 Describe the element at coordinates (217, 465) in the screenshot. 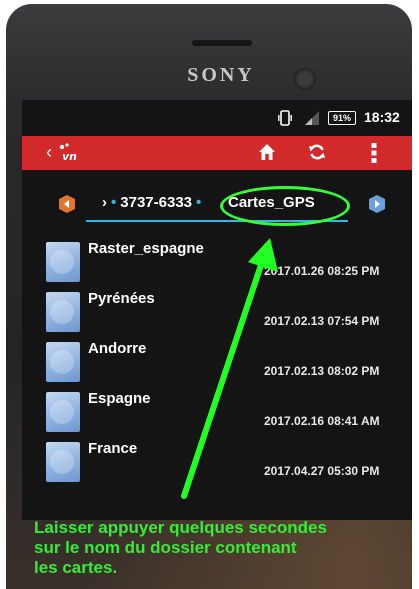

I see `folder-row: France 2017.04.27 05:30 PM` at that location.